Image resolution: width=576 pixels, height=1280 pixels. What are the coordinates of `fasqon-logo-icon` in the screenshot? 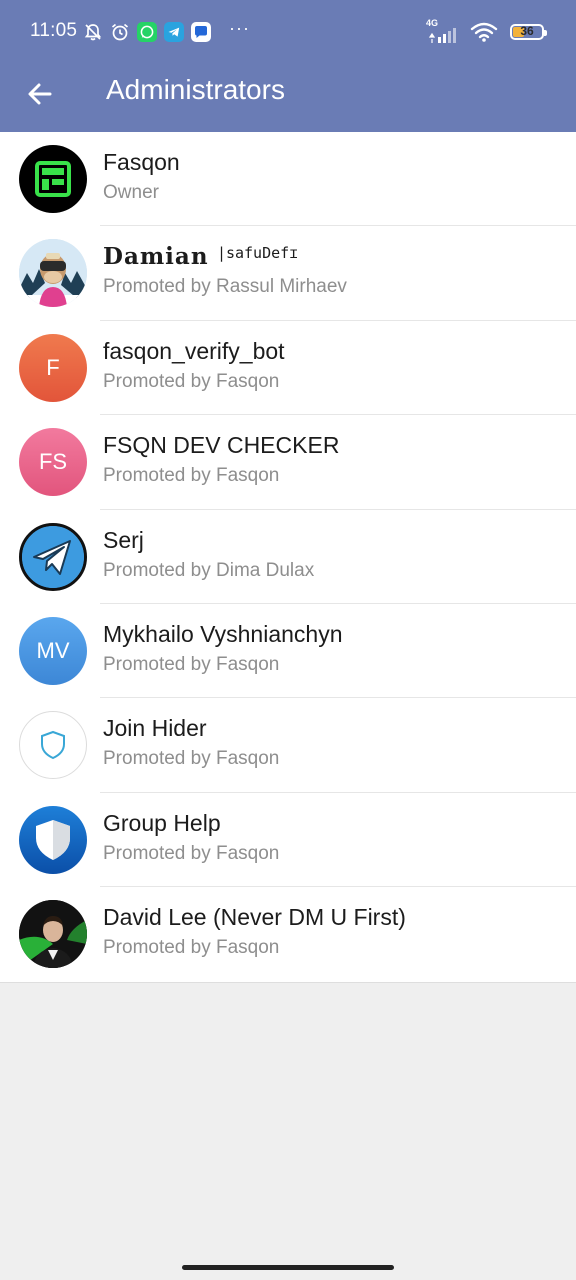 It's located at (53, 179).